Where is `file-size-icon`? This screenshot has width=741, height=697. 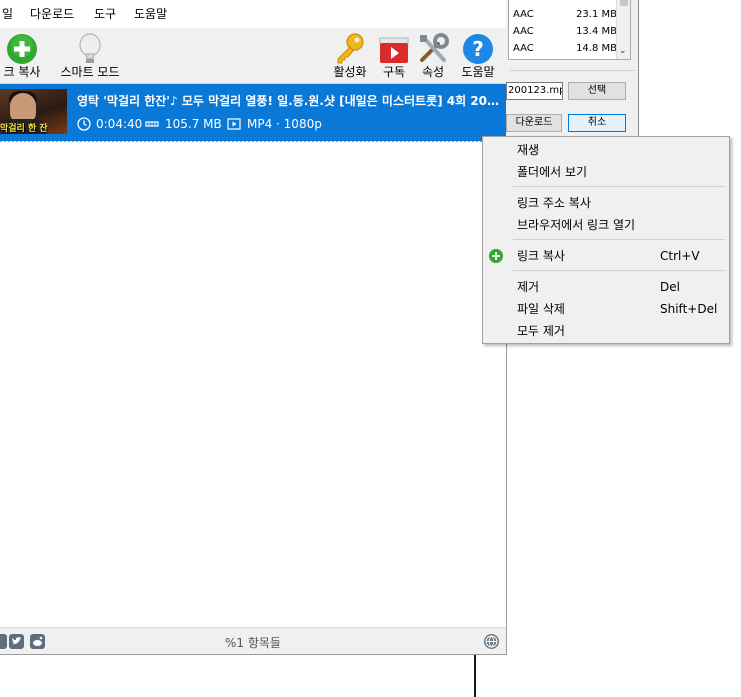 file-size-icon is located at coordinates (152, 124).